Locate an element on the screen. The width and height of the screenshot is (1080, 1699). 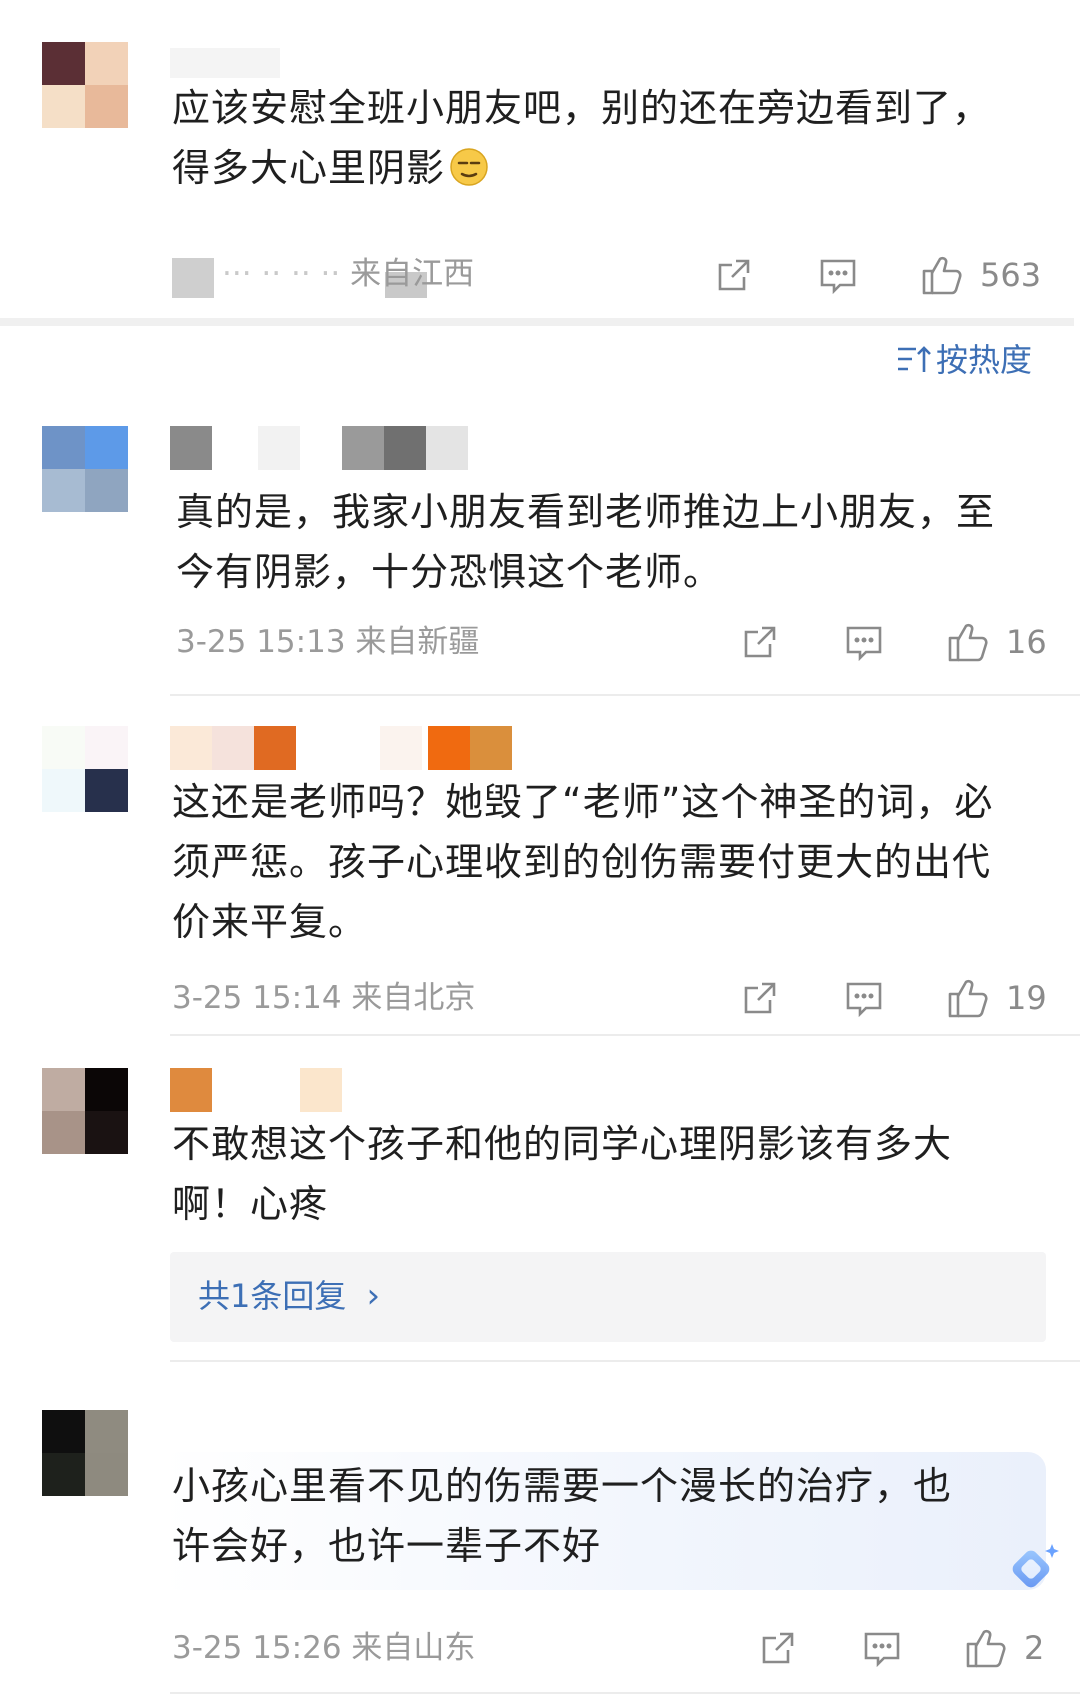
chevron-right-icon: › is located at coordinates (373, 1296).